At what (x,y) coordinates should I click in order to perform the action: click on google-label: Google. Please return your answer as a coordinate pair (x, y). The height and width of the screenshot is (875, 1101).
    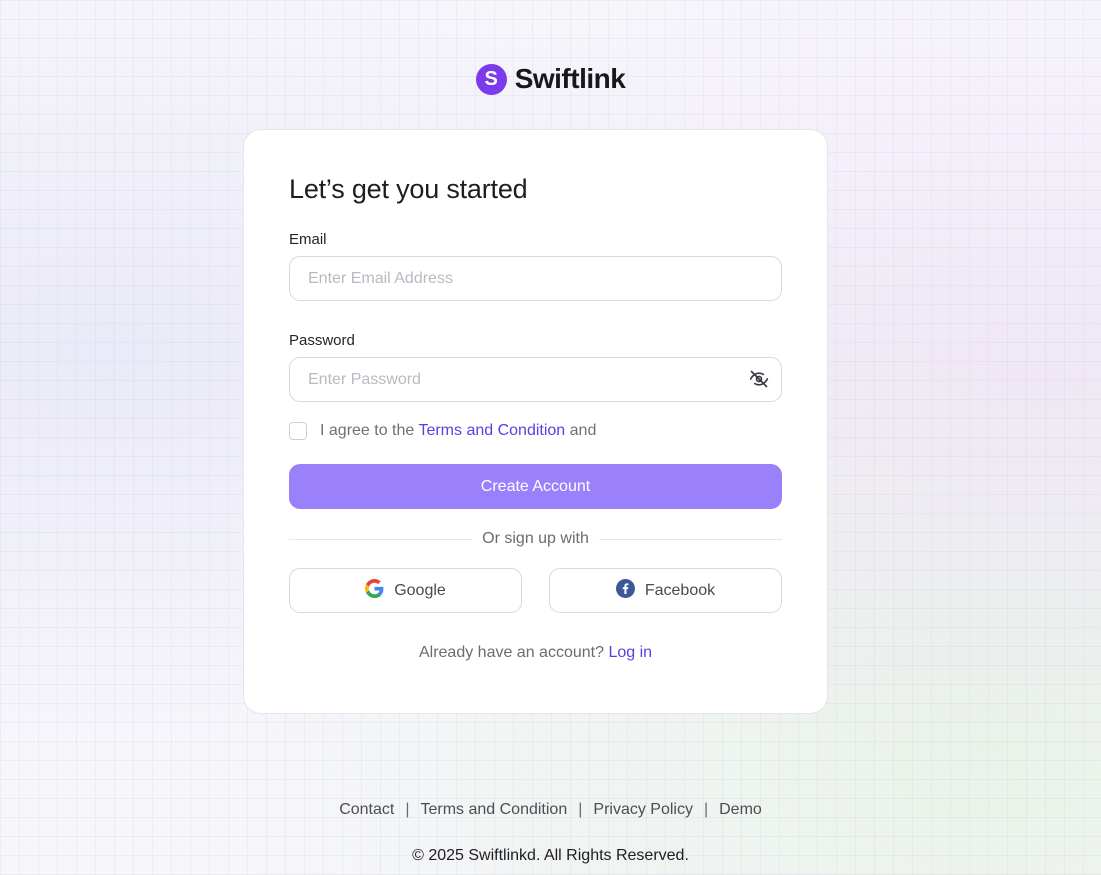
    Looking at the image, I should click on (420, 590).